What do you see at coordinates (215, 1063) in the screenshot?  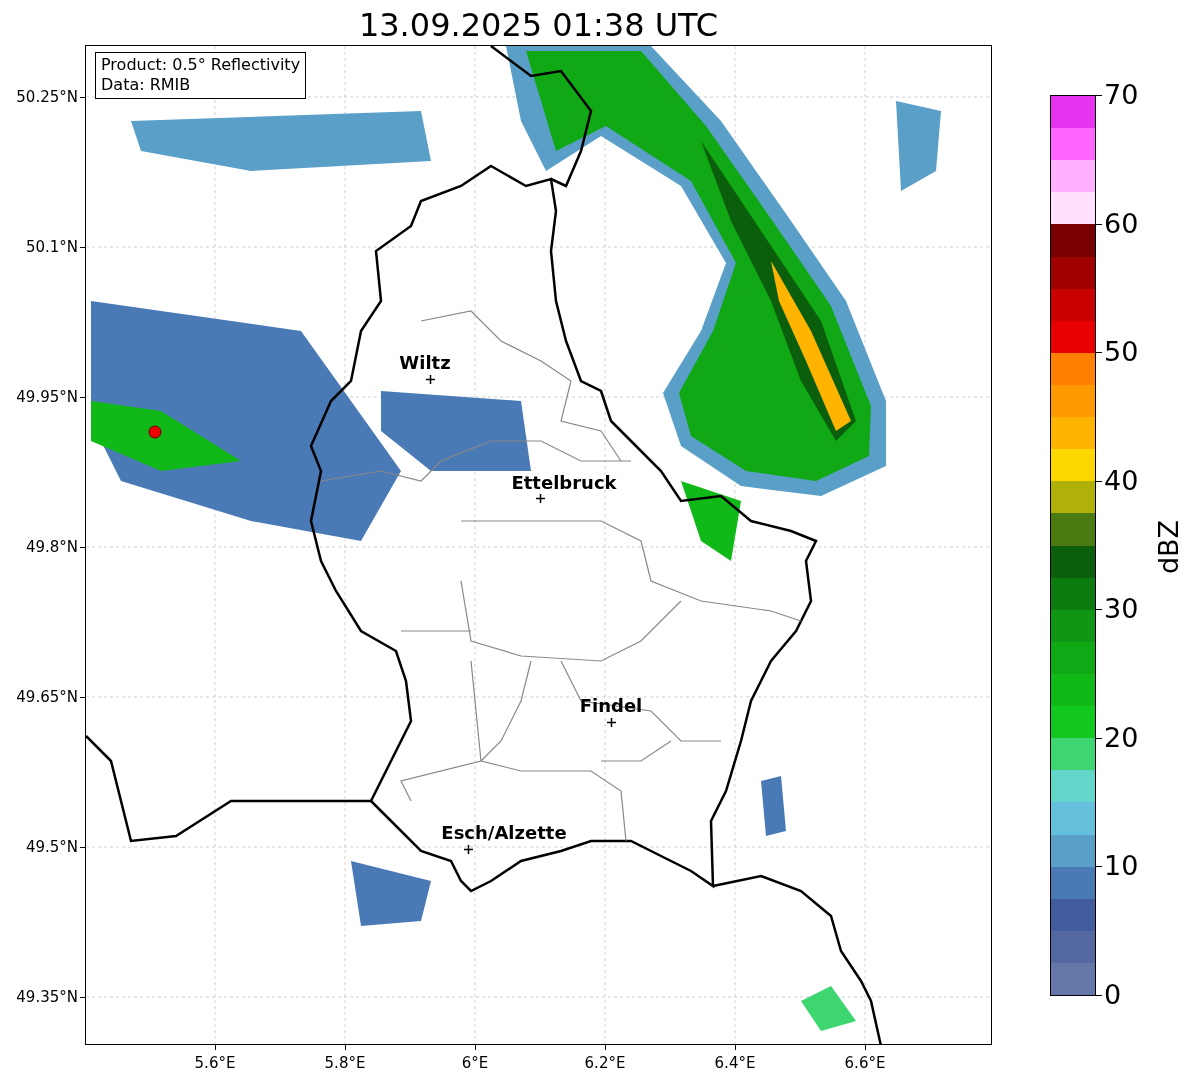 I see `longitude-label: 5.6°E` at bounding box center [215, 1063].